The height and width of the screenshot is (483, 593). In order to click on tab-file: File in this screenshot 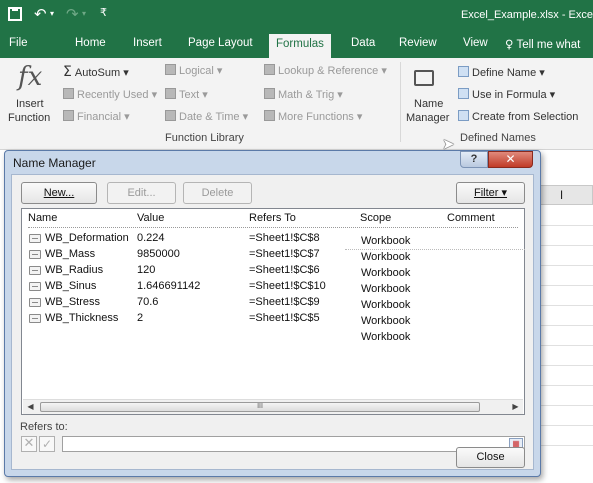, I will do `click(18, 43)`.